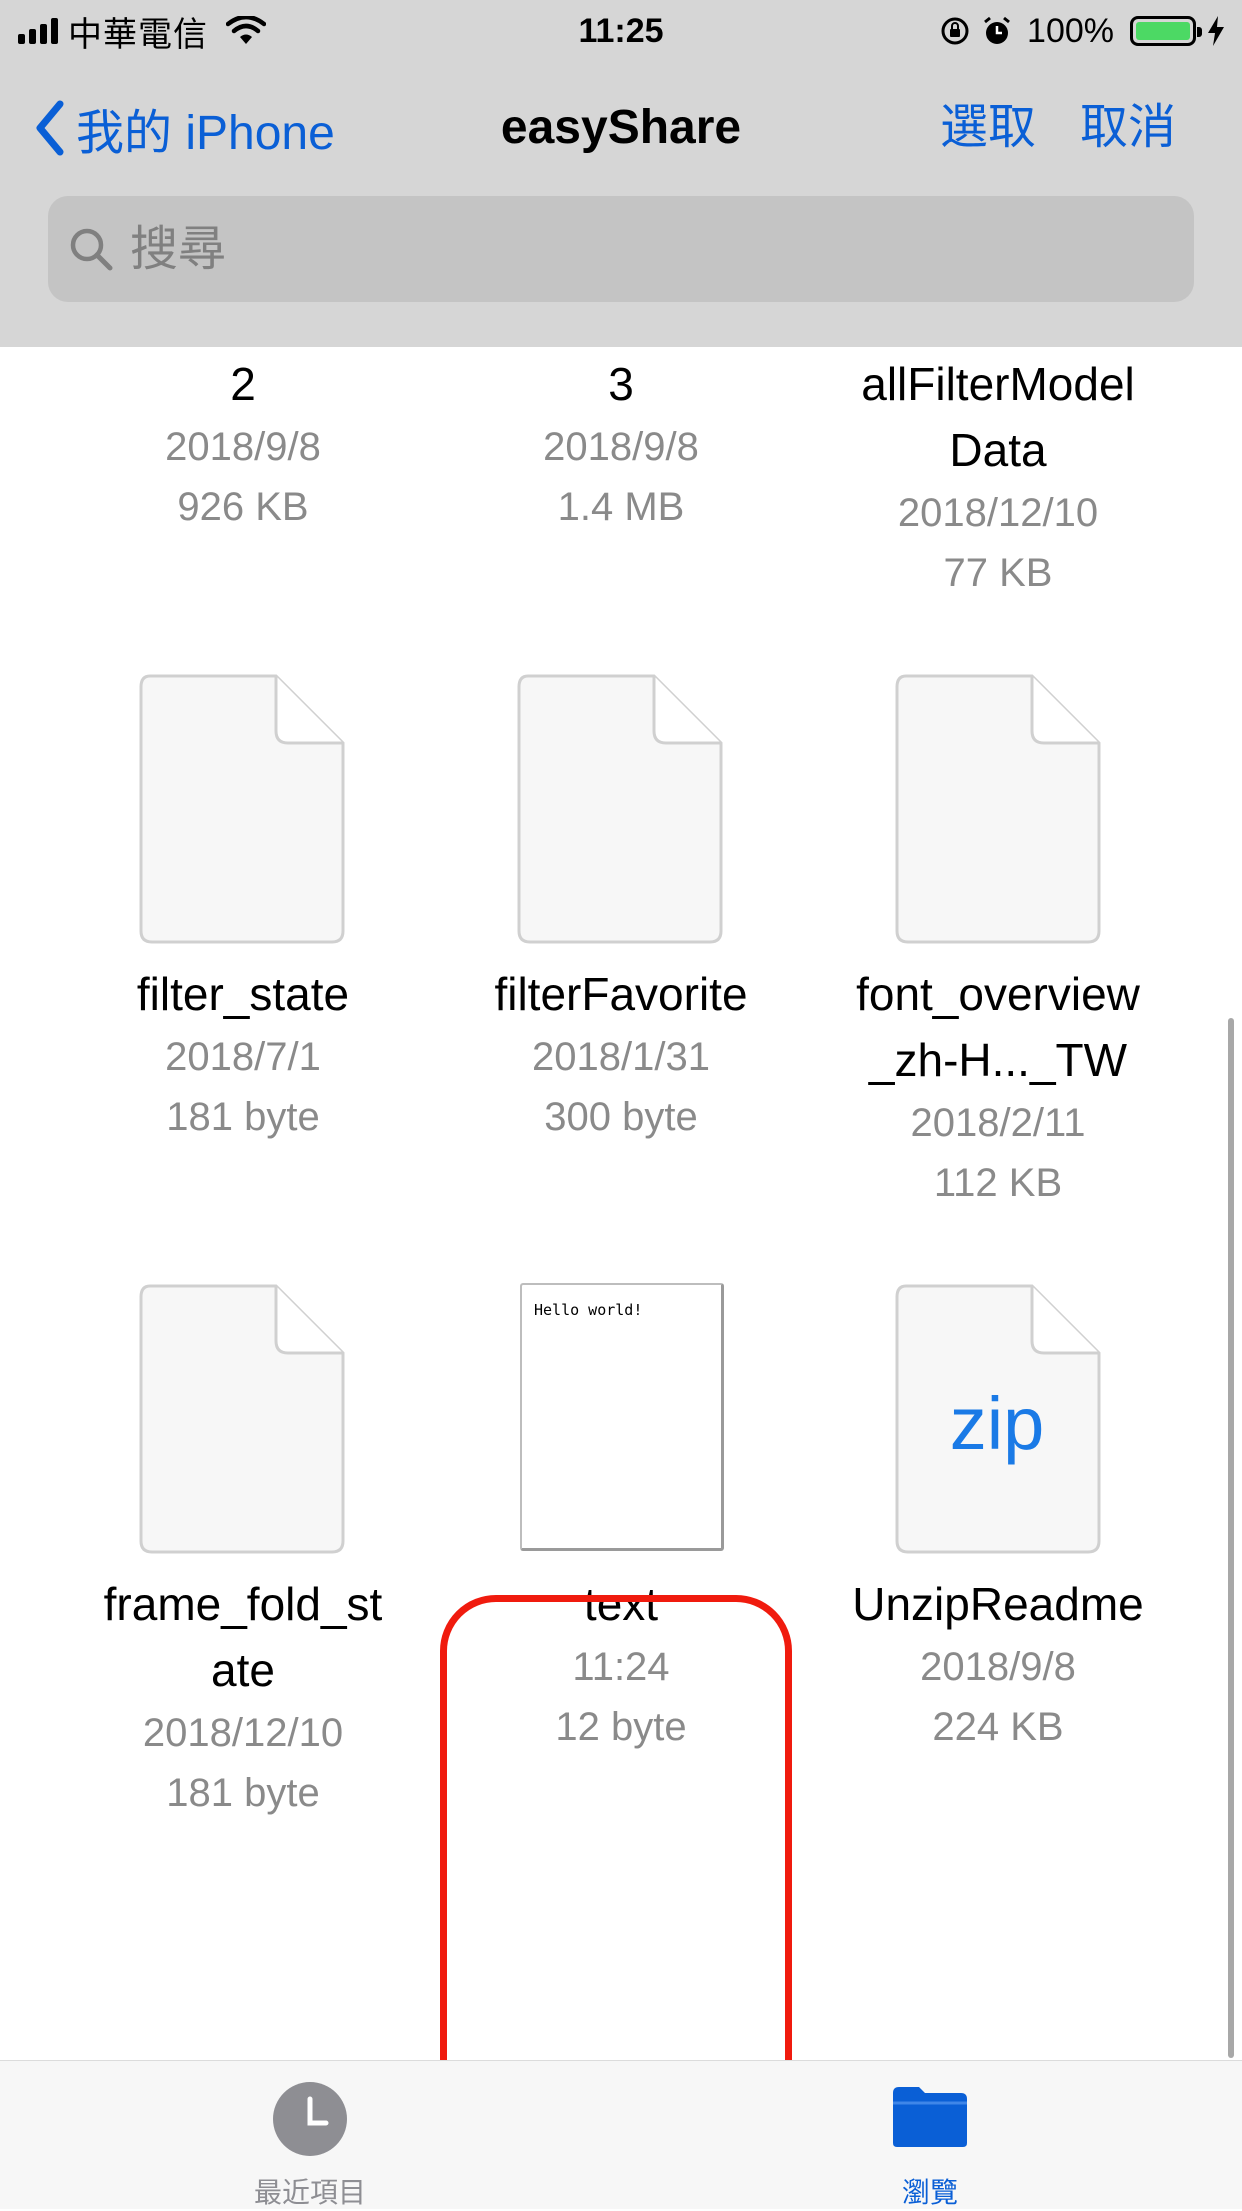 This screenshot has width=1242, height=2211. I want to click on navigation-bar: 我的 iPhone easyShare 選取 取消, so click(621, 128).